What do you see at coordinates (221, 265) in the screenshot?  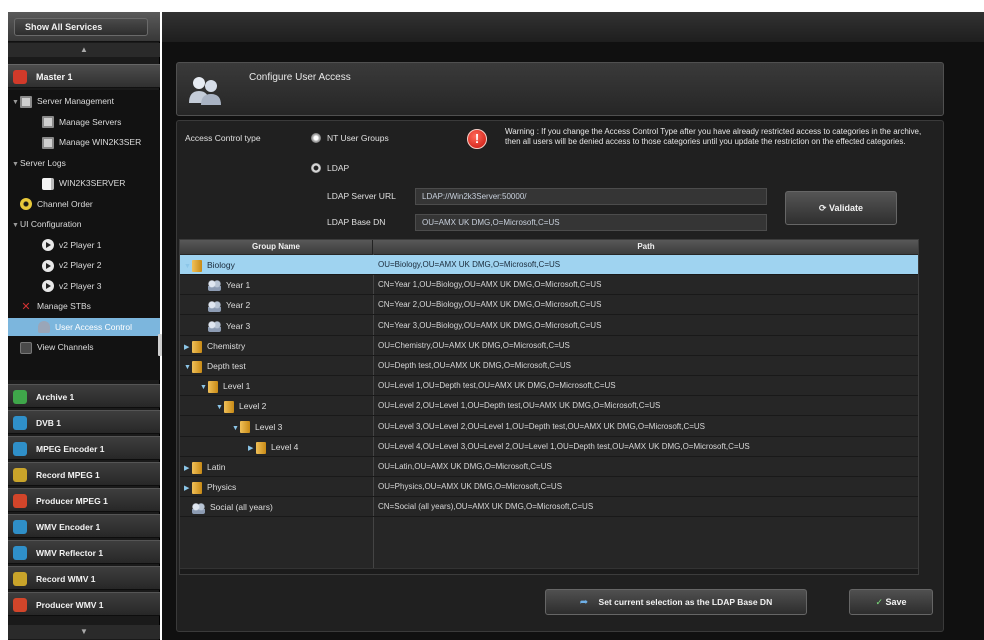 I see `group-name: Biology` at bounding box center [221, 265].